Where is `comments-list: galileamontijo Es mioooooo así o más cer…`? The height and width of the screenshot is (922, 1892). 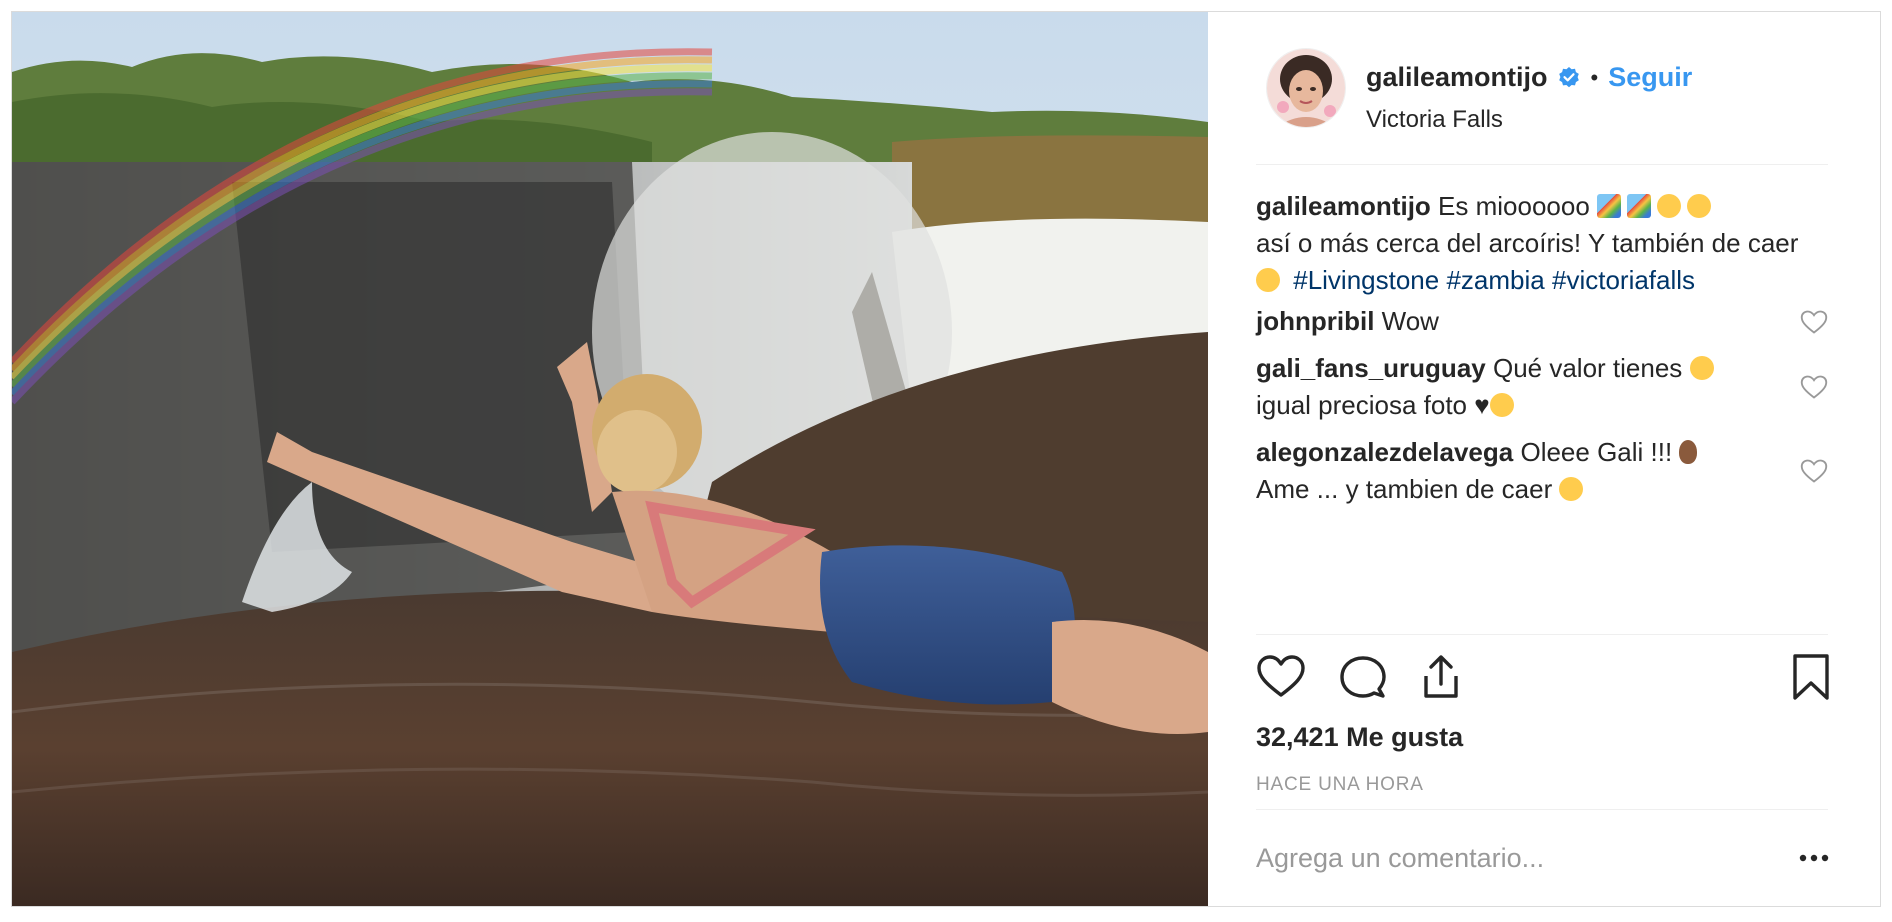 comments-list: galileamontijo Es mioooooo así o más cer… is located at coordinates (1542, 353).